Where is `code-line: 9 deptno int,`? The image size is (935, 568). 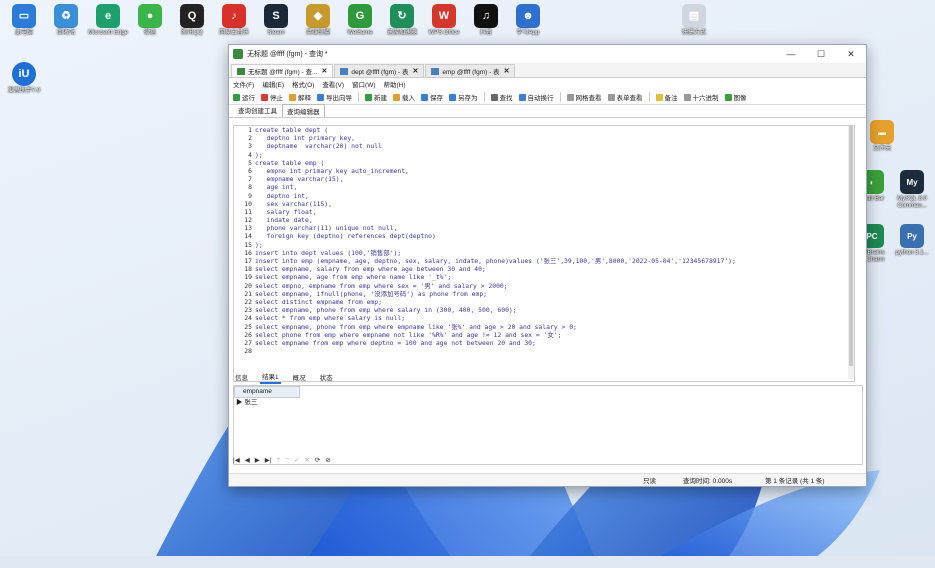 code-line: 9 deptno int, is located at coordinates (544, 196).